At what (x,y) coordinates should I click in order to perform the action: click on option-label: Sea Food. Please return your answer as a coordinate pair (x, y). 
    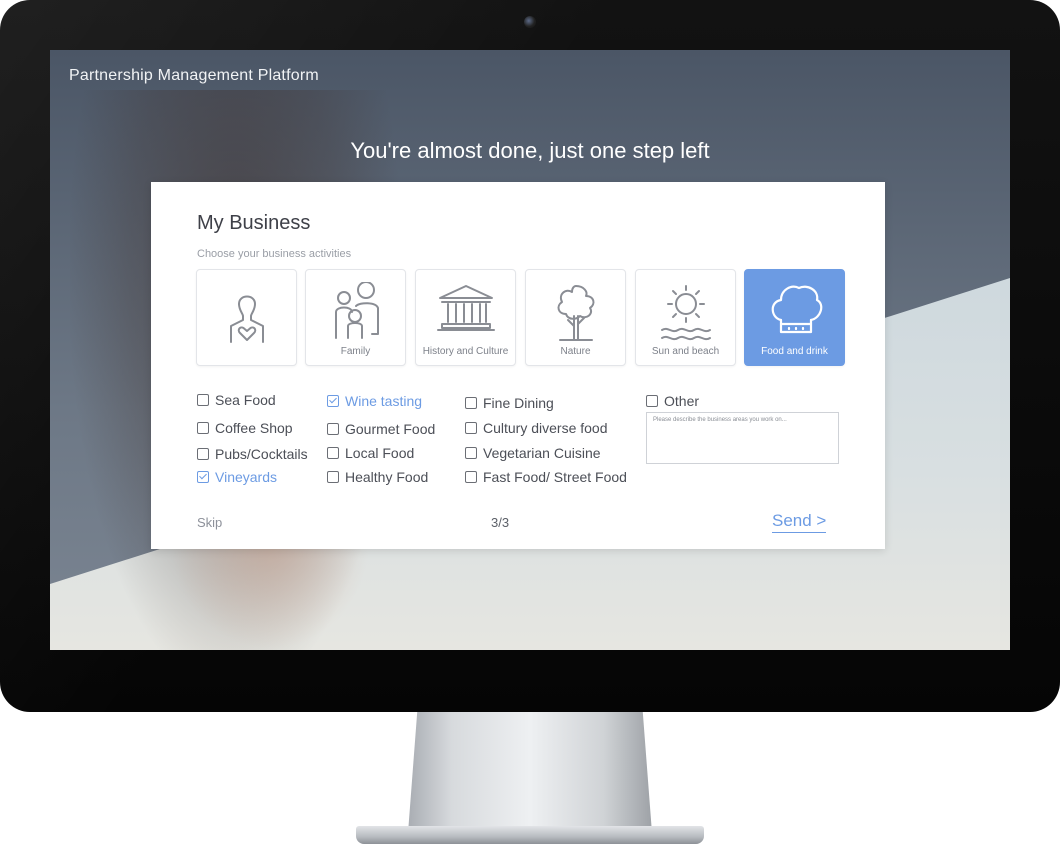
    Looking at the image, I should click on (245, 400).